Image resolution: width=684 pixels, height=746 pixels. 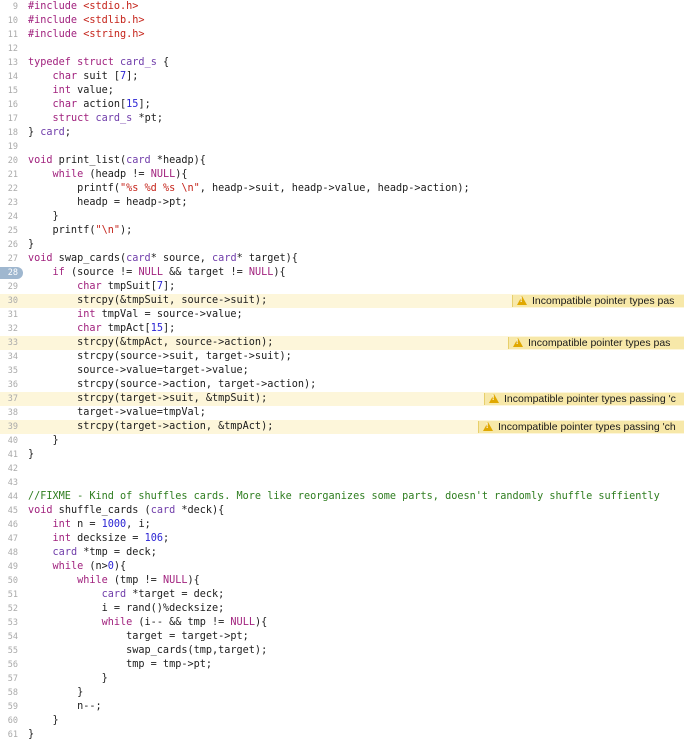 What do you see at coordinates (342, 637) in the screenshot?
I see `code-line: 54 target = target->pt;` at bounding box center [342, 637].